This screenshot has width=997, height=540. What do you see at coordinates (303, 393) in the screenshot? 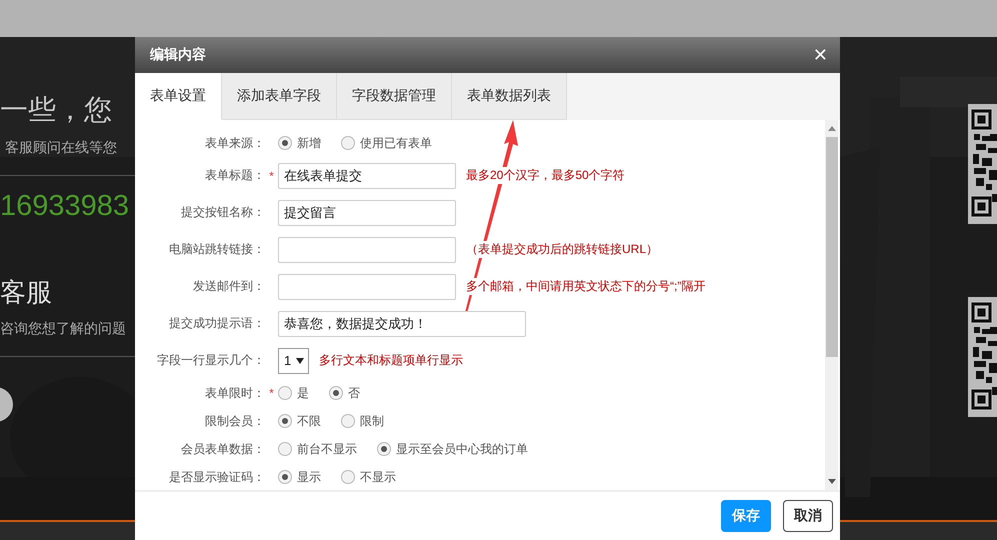
I see `option-label: 是` at bounding box center [303, 393].